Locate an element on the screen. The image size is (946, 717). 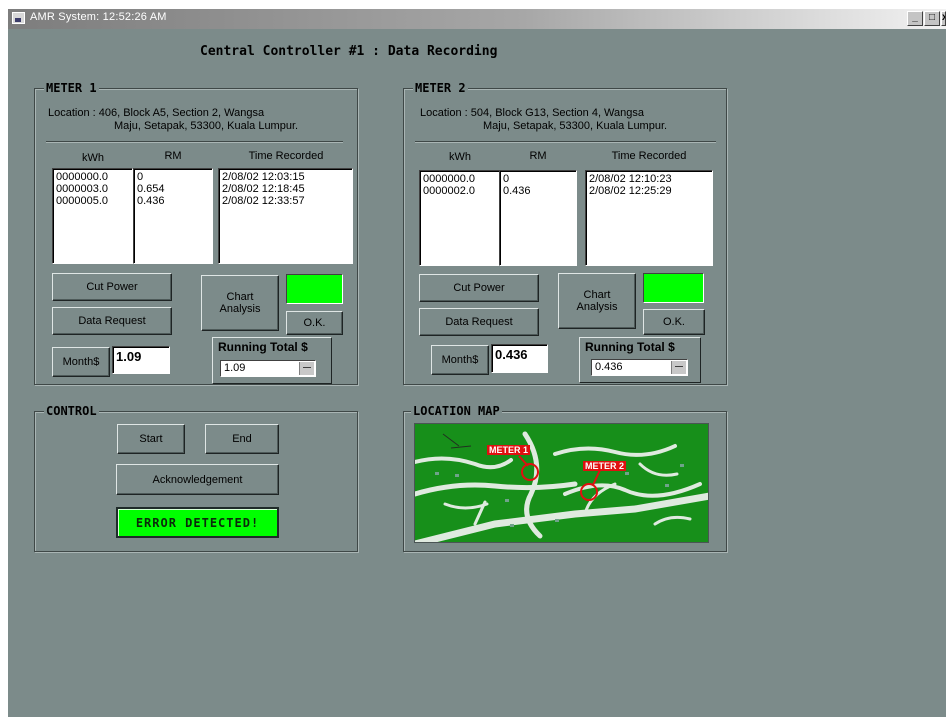
location-map-image: METER 1 METER 2 is located at coordinates (561, 483).